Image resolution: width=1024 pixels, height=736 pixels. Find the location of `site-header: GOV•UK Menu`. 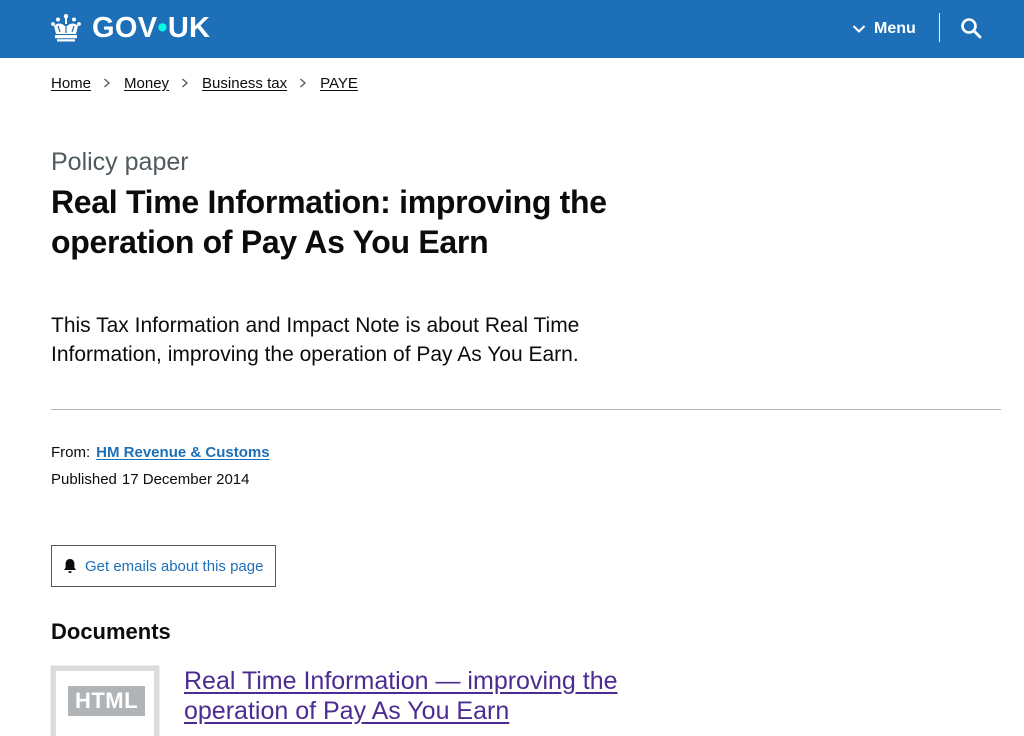

site-header: GOV•UK Menu is located at coordinates (512, 29).